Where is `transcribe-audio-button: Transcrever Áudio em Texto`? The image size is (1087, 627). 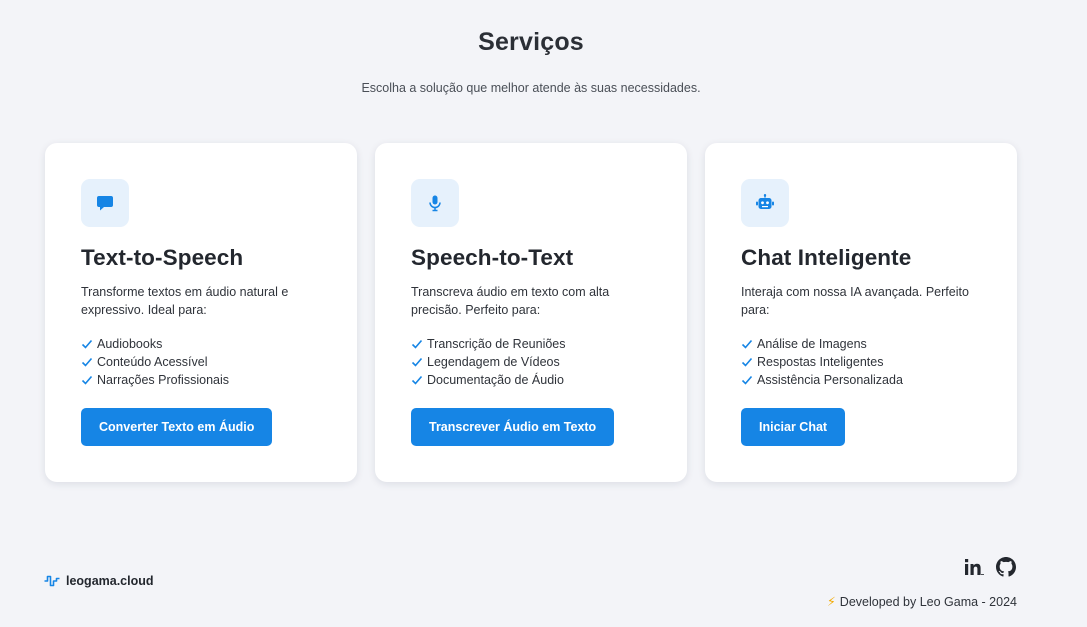
transcribe-audio-button: Transcrever Áudio em Texto is located at coordinates (513, 427).